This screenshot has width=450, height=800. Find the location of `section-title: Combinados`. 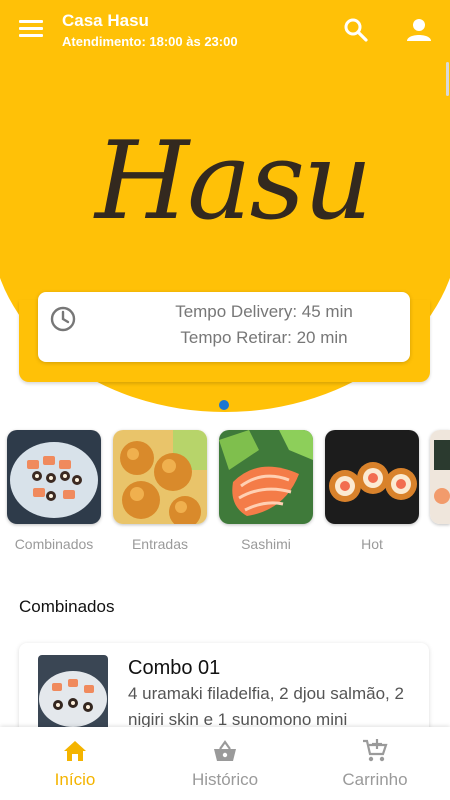

section-title: Combinados is located at coordinates (67, 606).